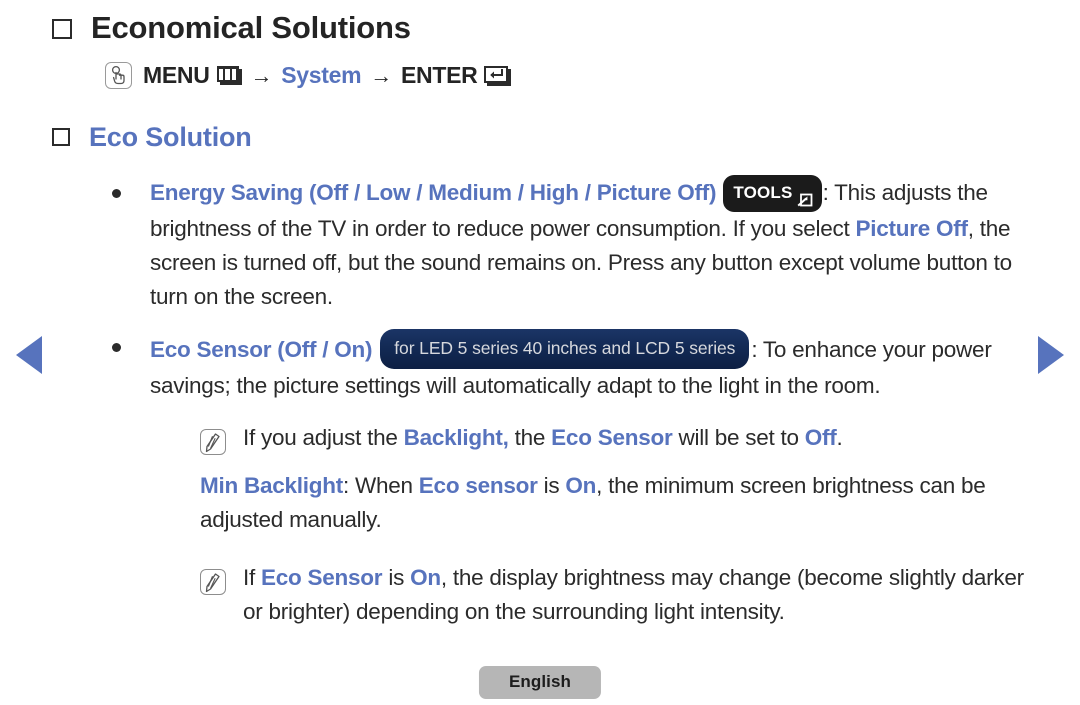 This screenshot has width=1080, height=705. Describe the element at coordinates (251, 27) in the screenshot. I see `page-title: Economical Solutions` at that location.